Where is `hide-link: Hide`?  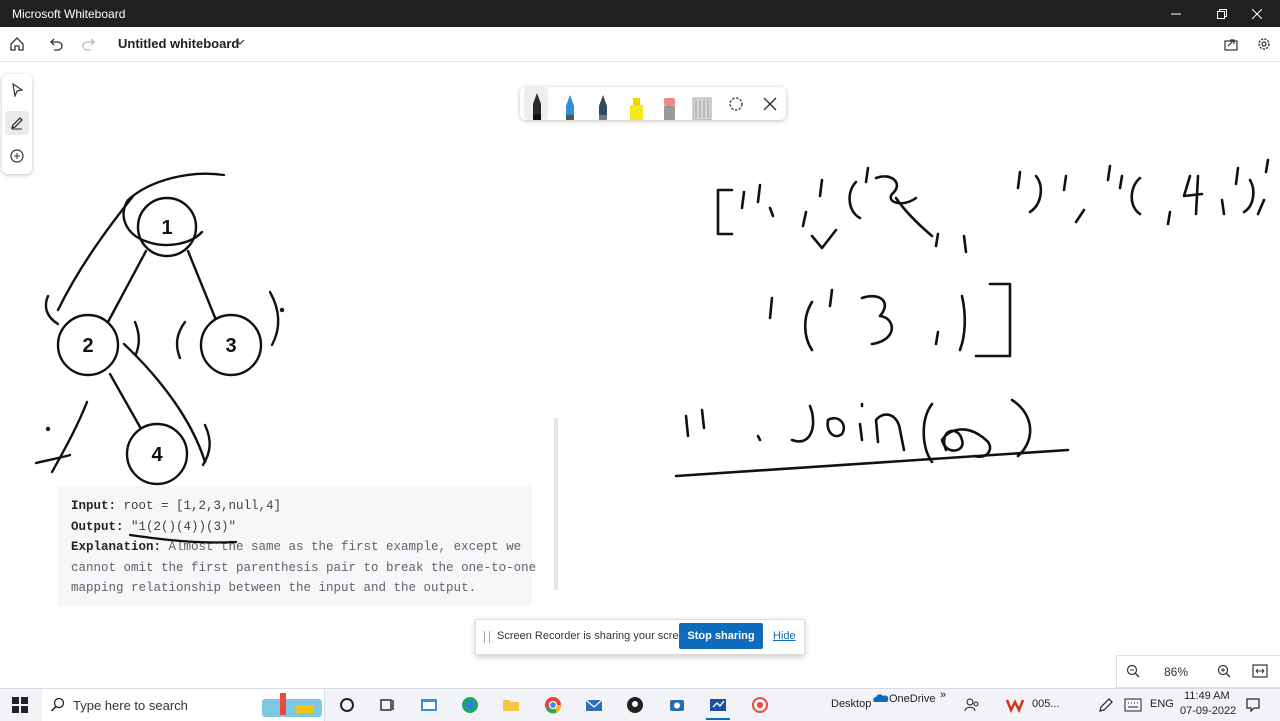 hide-link: Hide is located at coordinates (784, 636).